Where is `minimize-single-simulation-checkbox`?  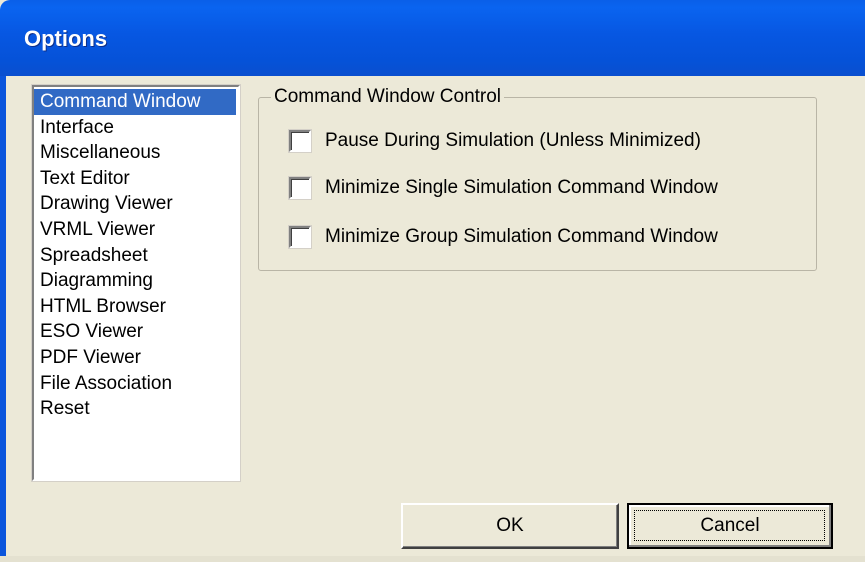
minimize-single-simulation-checkbox is located at coordinates (300, 188).